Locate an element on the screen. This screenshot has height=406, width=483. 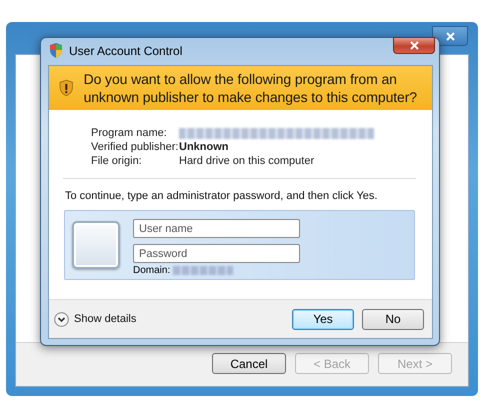
user-tile-icon is located at coordinates (96, 245).